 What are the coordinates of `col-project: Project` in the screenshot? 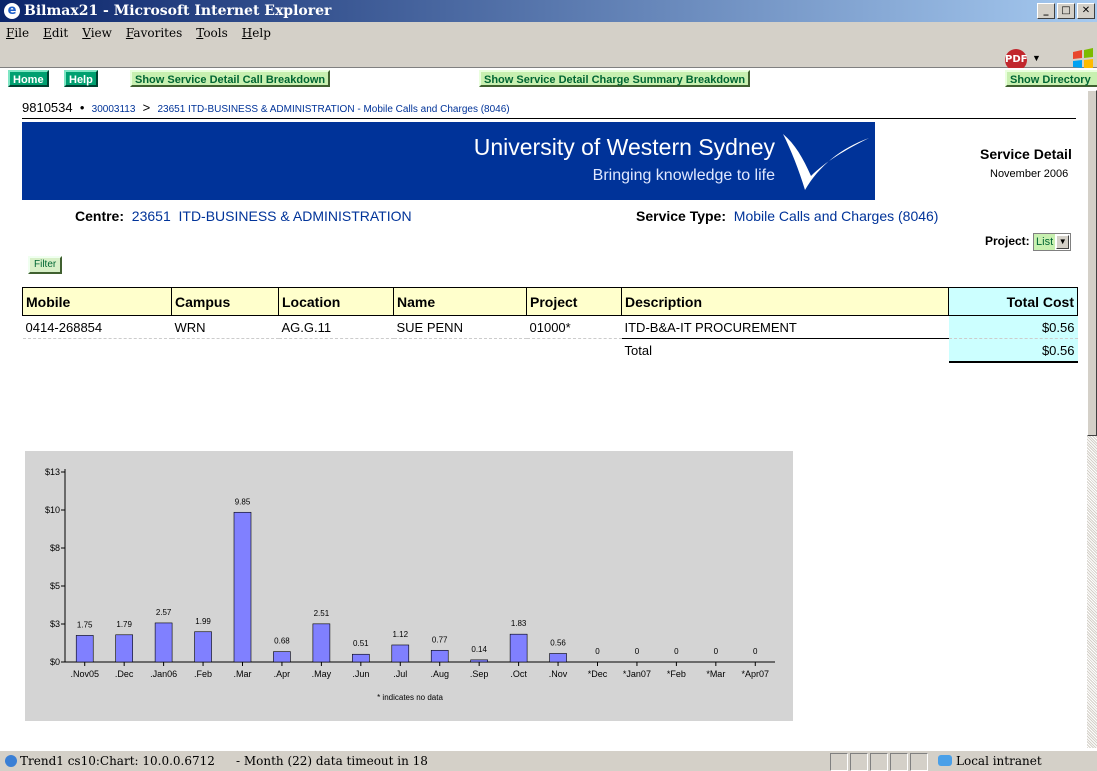 It's located at (574, 301).